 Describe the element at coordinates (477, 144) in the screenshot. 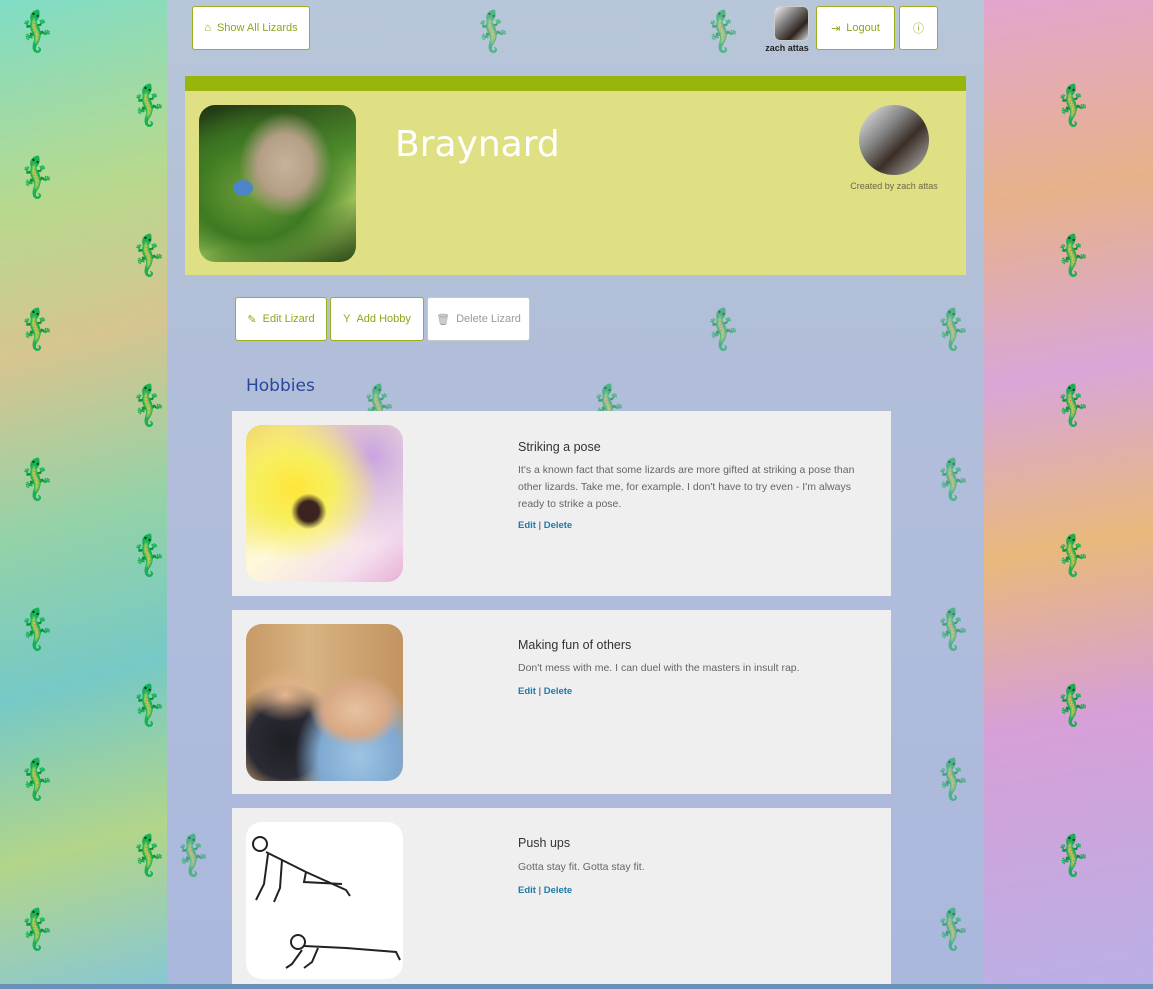

I see `lizard-name: Braynard` at that location.